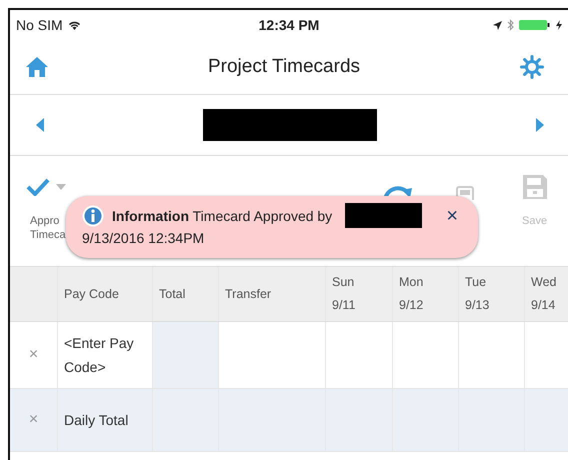 The height and width of the screenshot is (460, 568). I want to click on previous-icon, so click(40, 125).